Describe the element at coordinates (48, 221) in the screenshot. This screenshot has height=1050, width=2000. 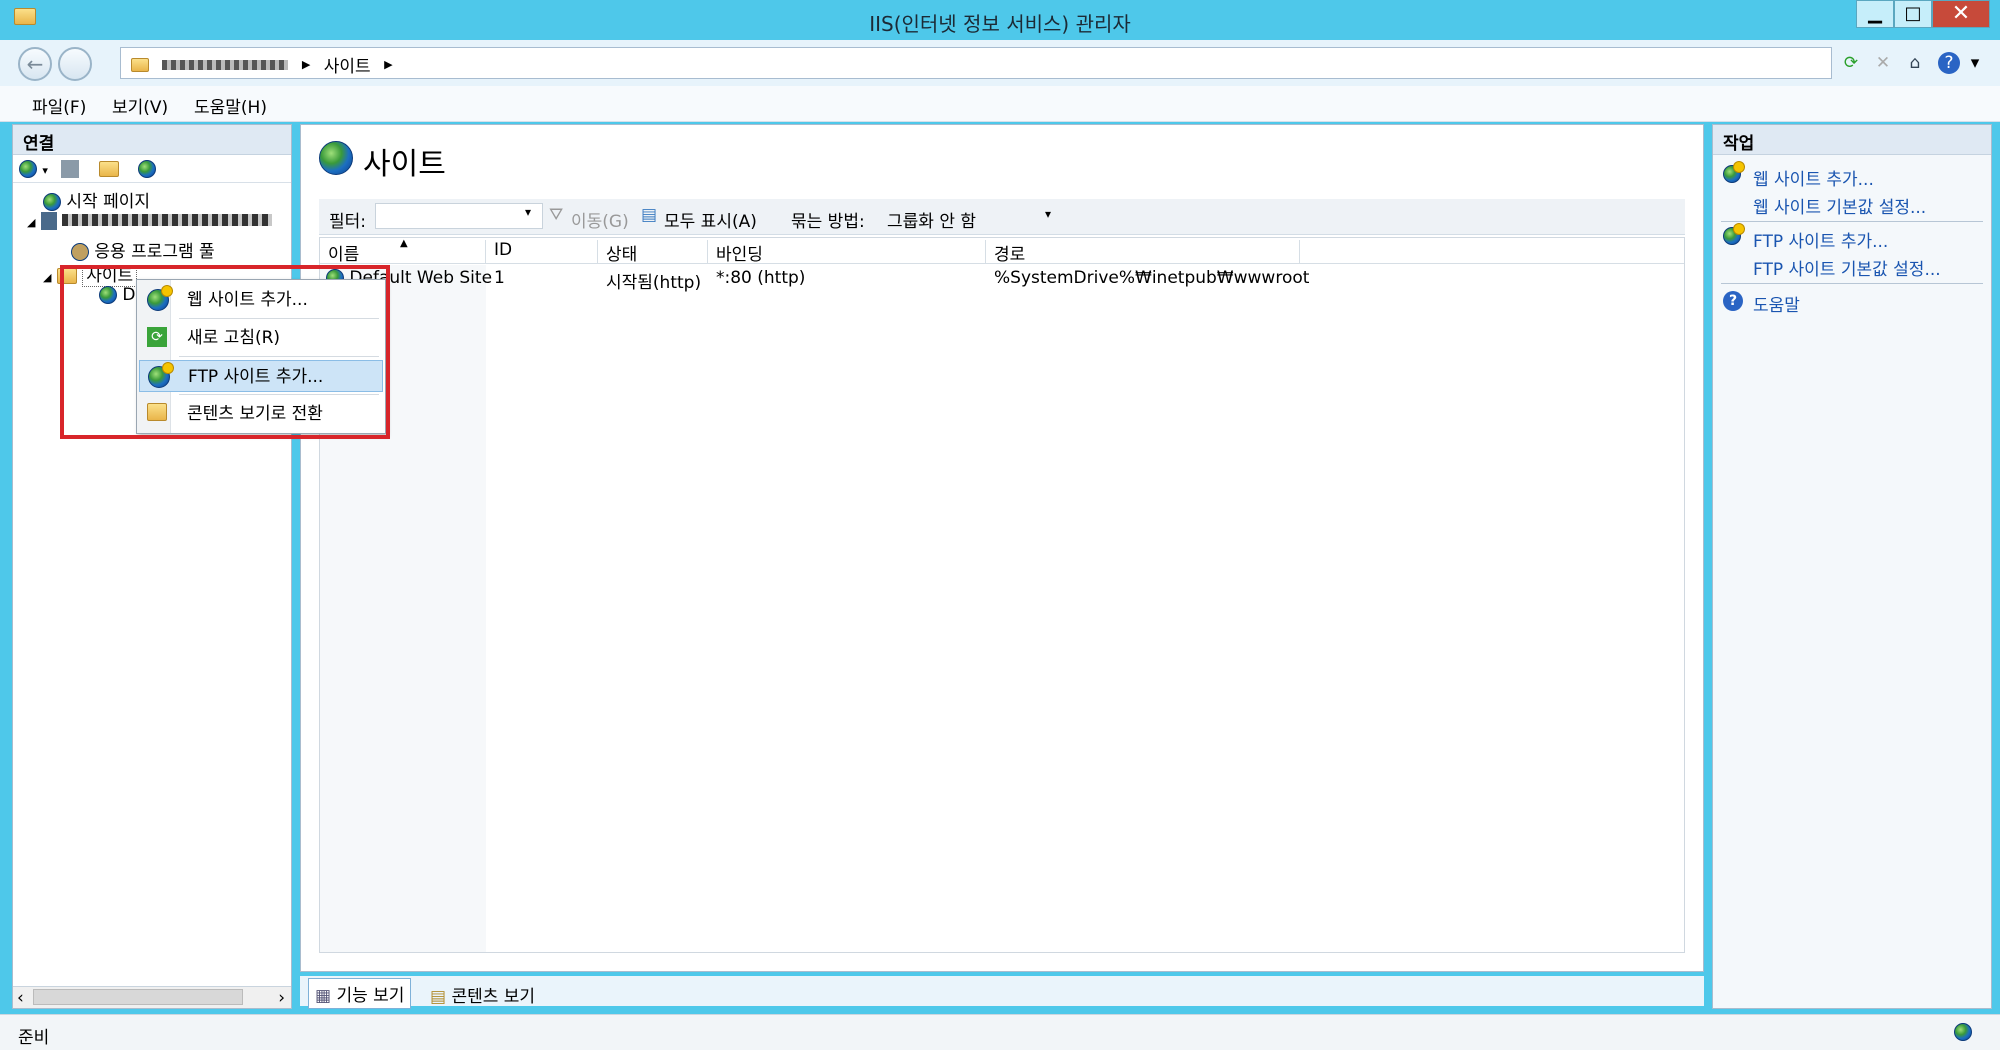
I see `server-icon` at that location.